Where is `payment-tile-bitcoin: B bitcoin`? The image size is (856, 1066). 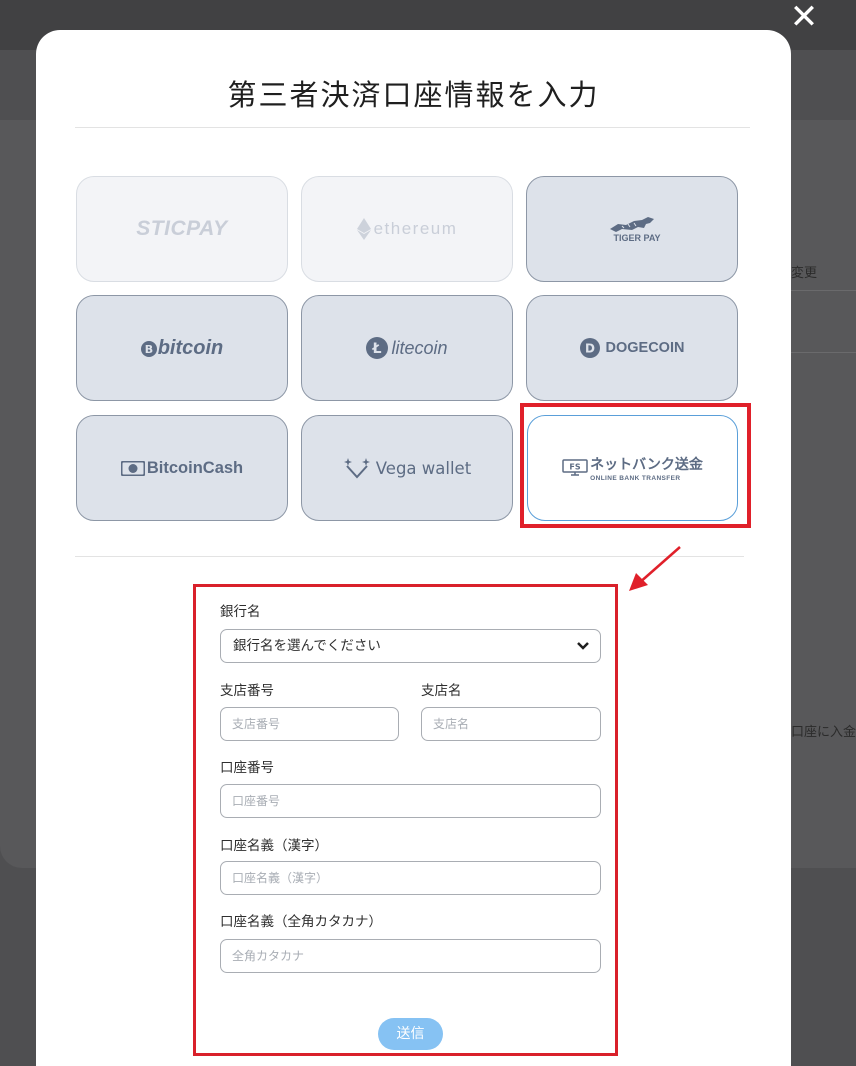 payment-tile-bitcoin: B bitcoin is located at coordinates (182, 348).